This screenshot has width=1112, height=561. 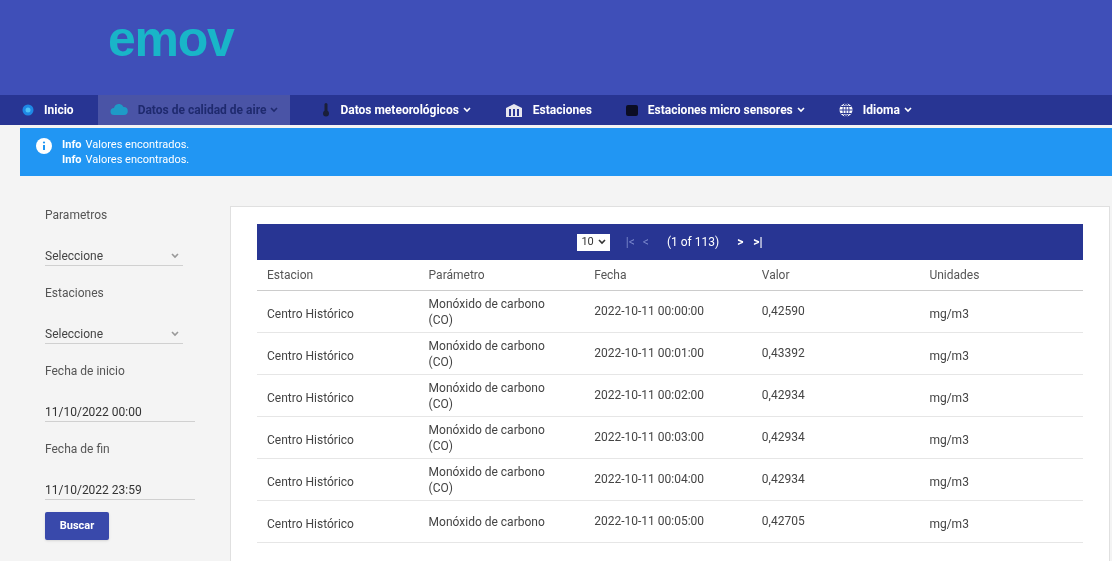 What do you see at coordinates (75, 293) in the screenshot?
I see `field-label: Estaciones` at bounding box center [75, 293].